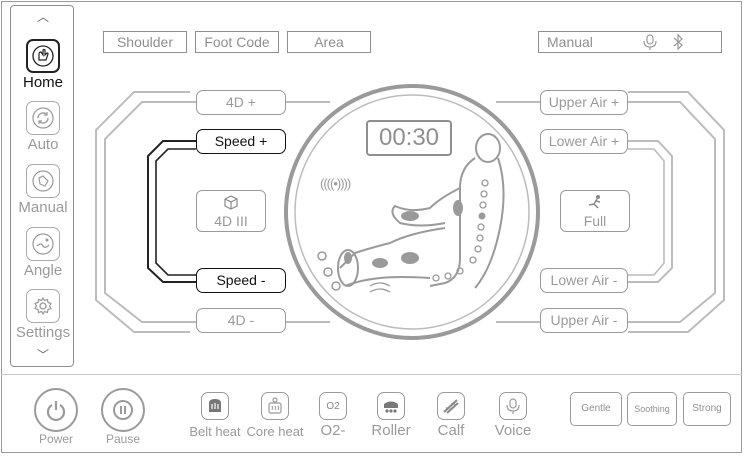 This screenshot has height=456, width=745. Describe the element at coordinates (513, 406) in the screenshot. I see `voice-icon` at that location.